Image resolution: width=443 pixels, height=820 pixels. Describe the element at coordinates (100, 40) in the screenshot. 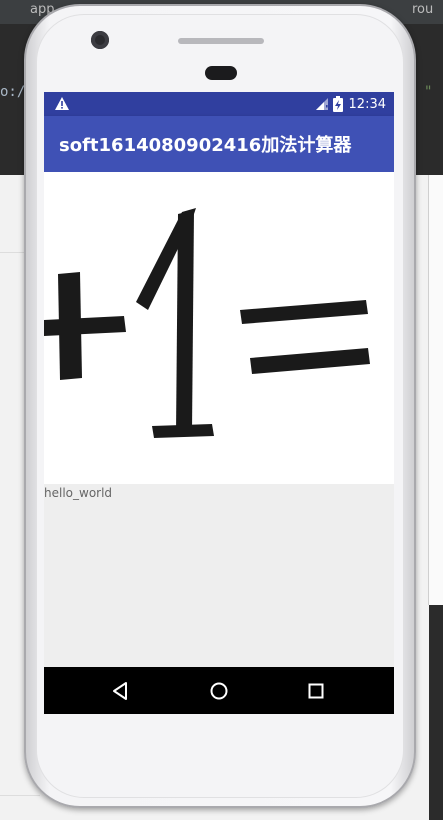

I see `front-camera` at that location.